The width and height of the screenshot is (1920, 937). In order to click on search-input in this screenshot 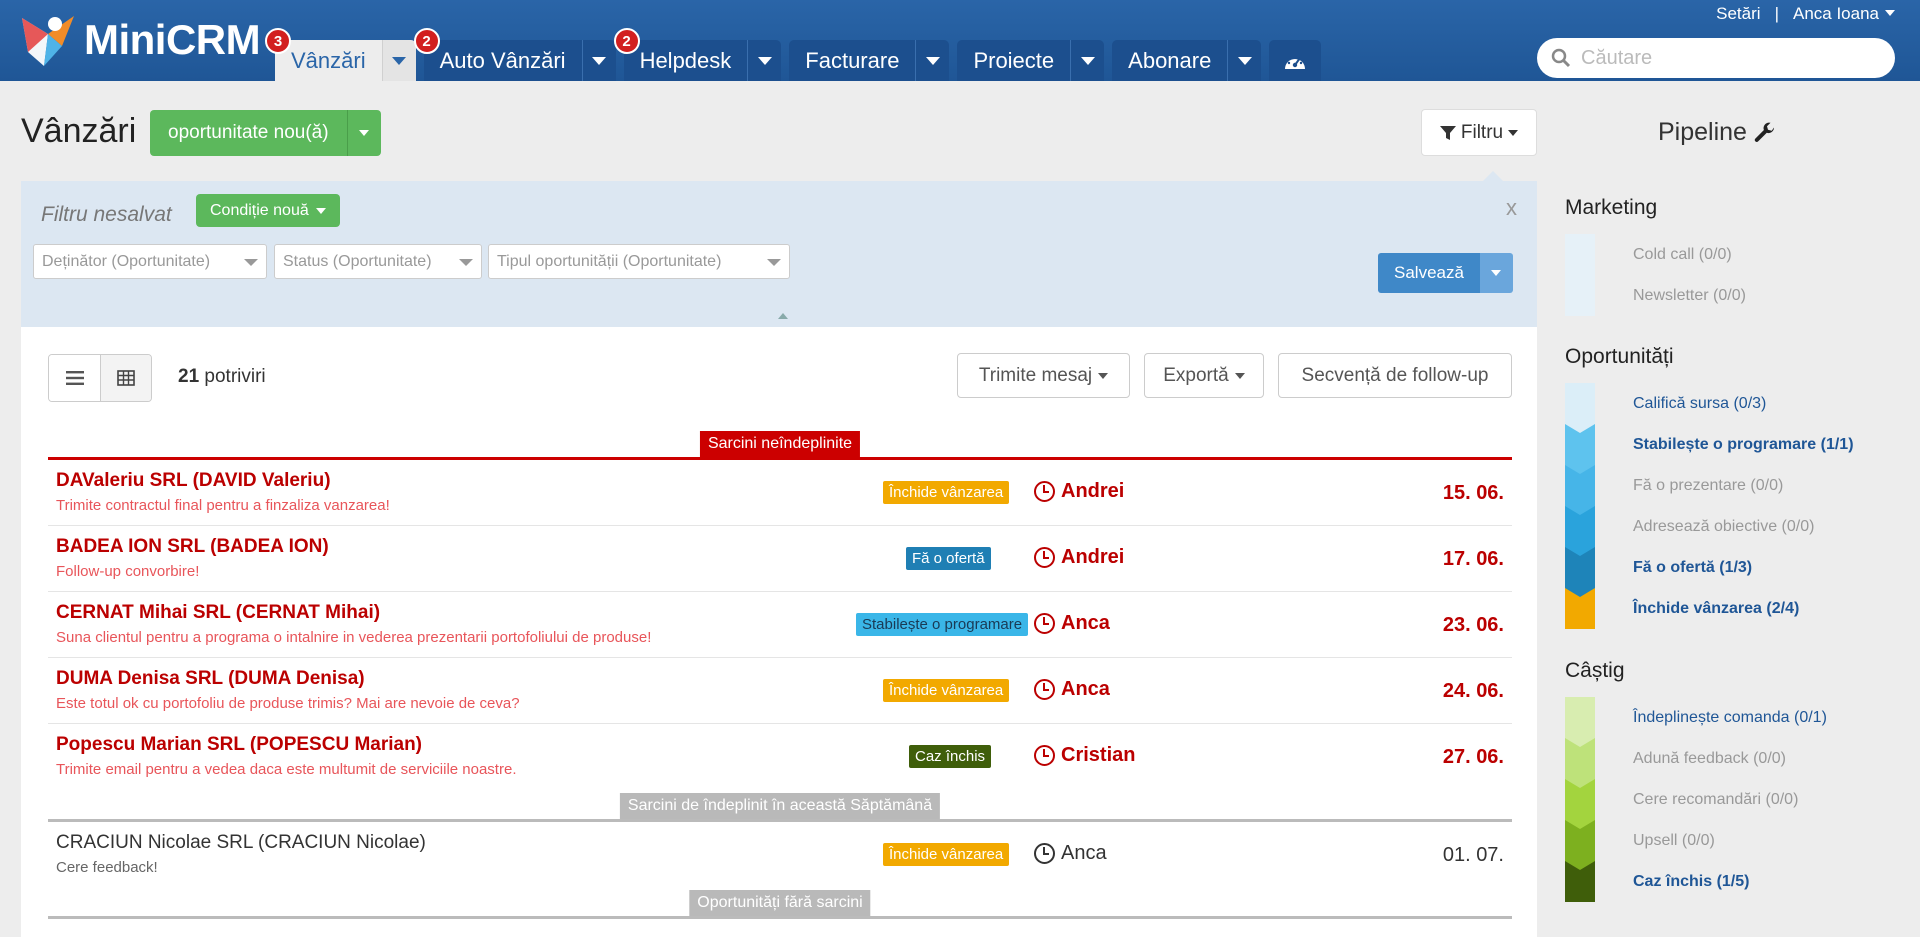, I will do `click(1731, 58)`.